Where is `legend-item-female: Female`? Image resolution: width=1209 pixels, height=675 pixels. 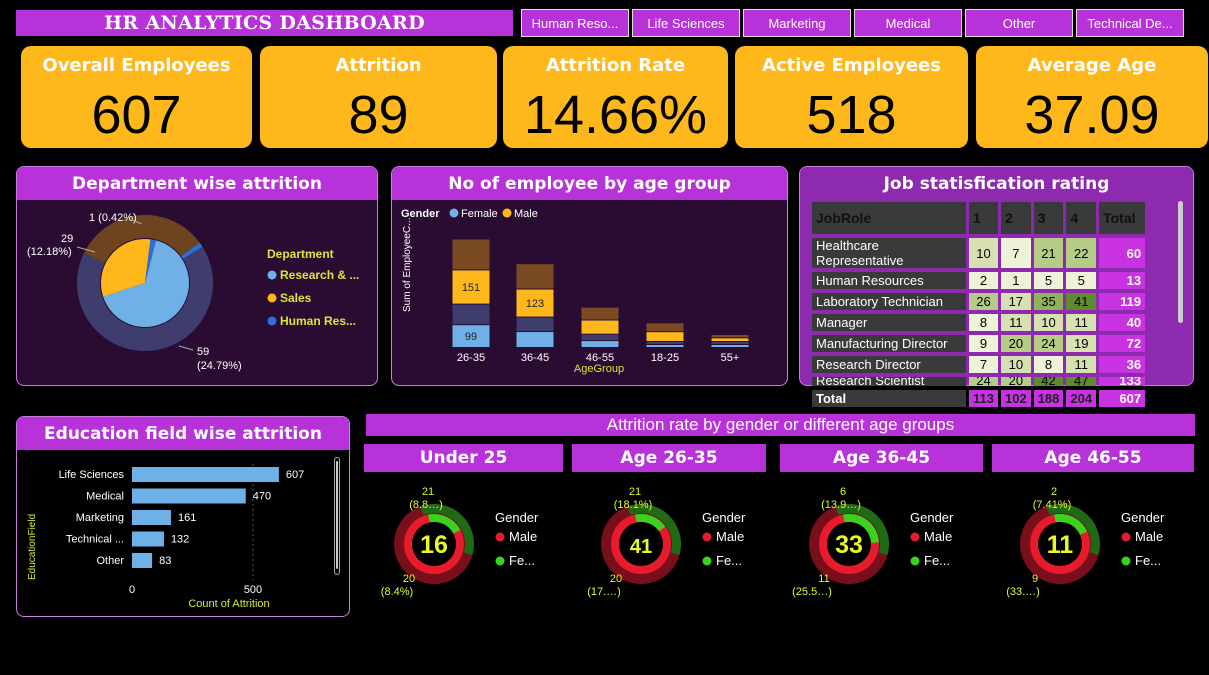
legend-item-female: Female is located at coordinates (479, 214).